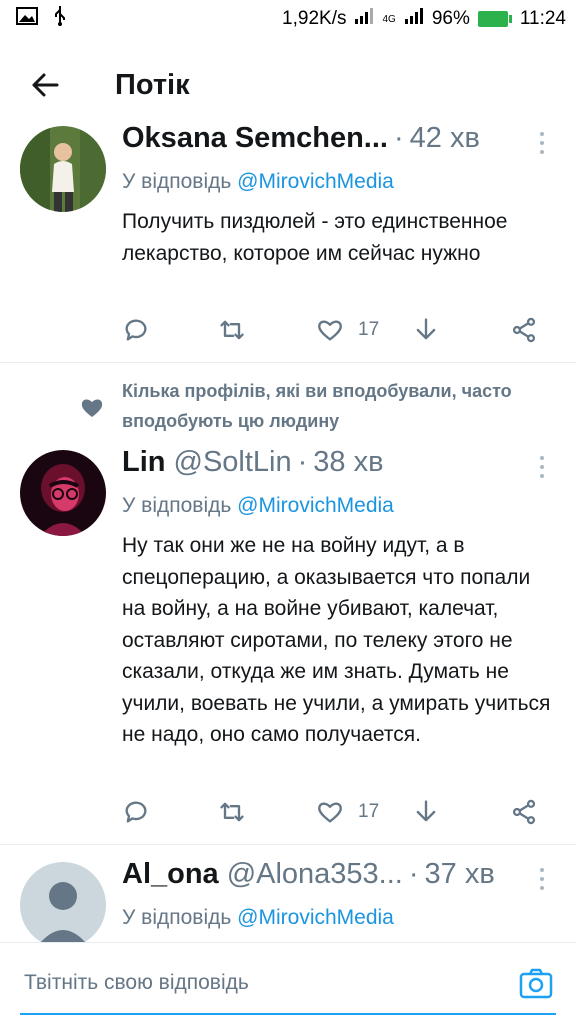  Describe the element at coordinates (233, 462) in the screenshot. I see `user-handle: @SoltLin` at that location.